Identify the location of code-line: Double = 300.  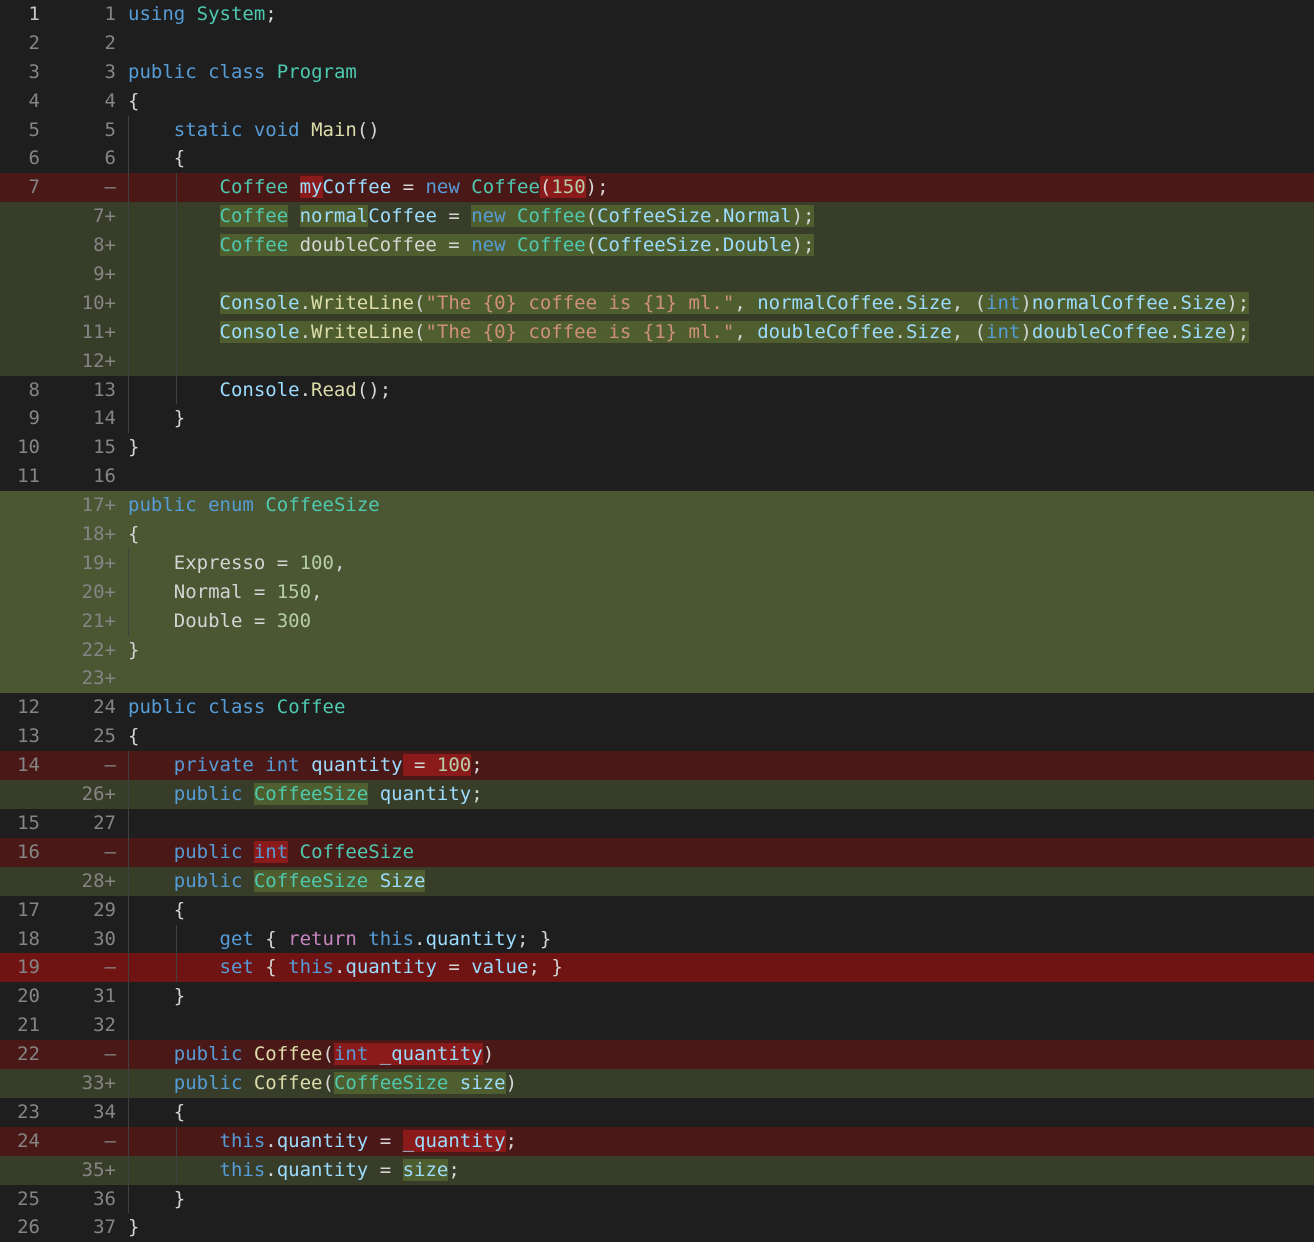
(721, 621).